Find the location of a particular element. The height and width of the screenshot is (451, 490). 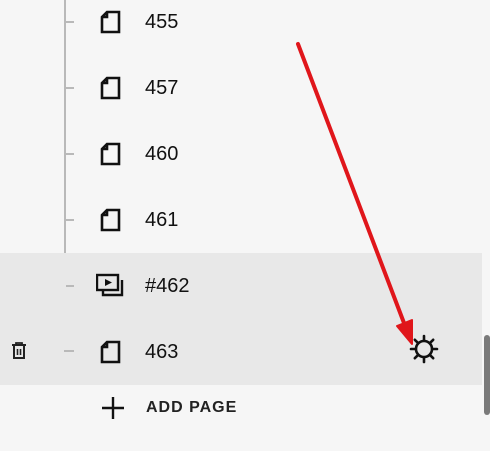

page-label: 455 is located at coordinates (162, 22).